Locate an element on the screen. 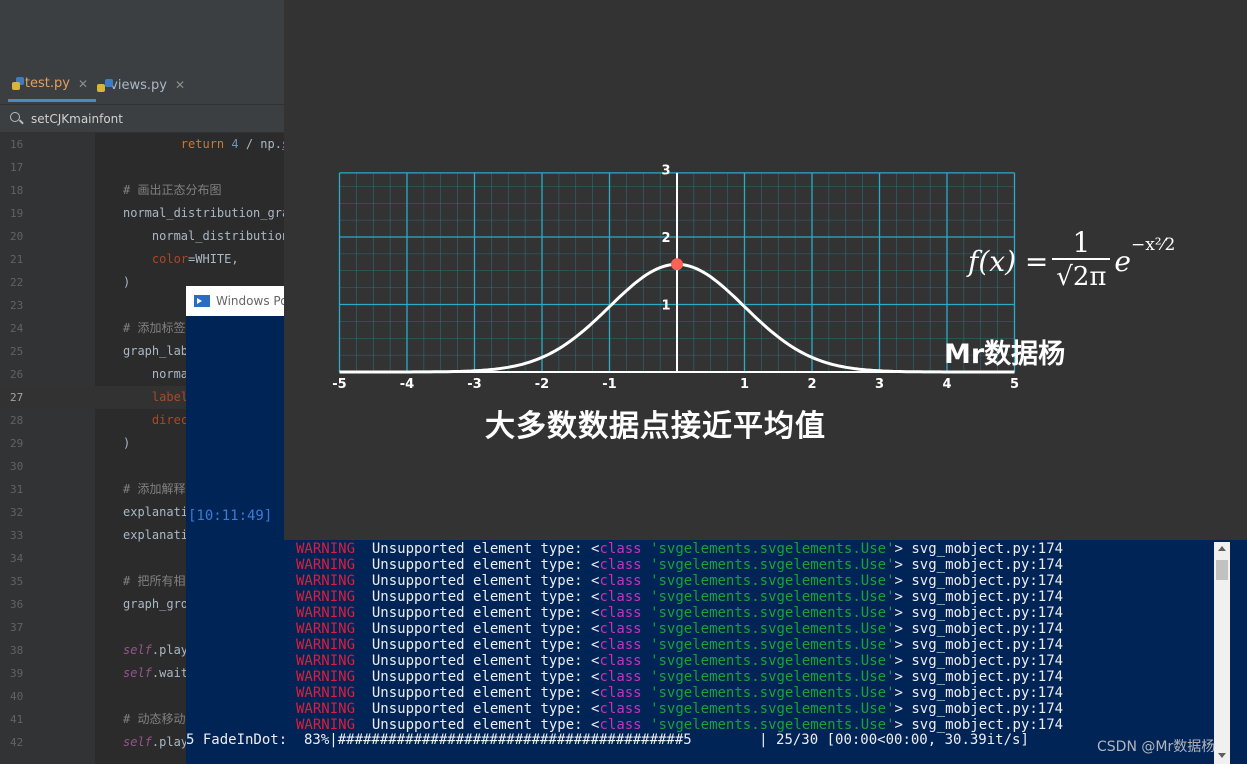 The image size is (1247, 764). line-number: 34 is located at coordinates (17, 558).